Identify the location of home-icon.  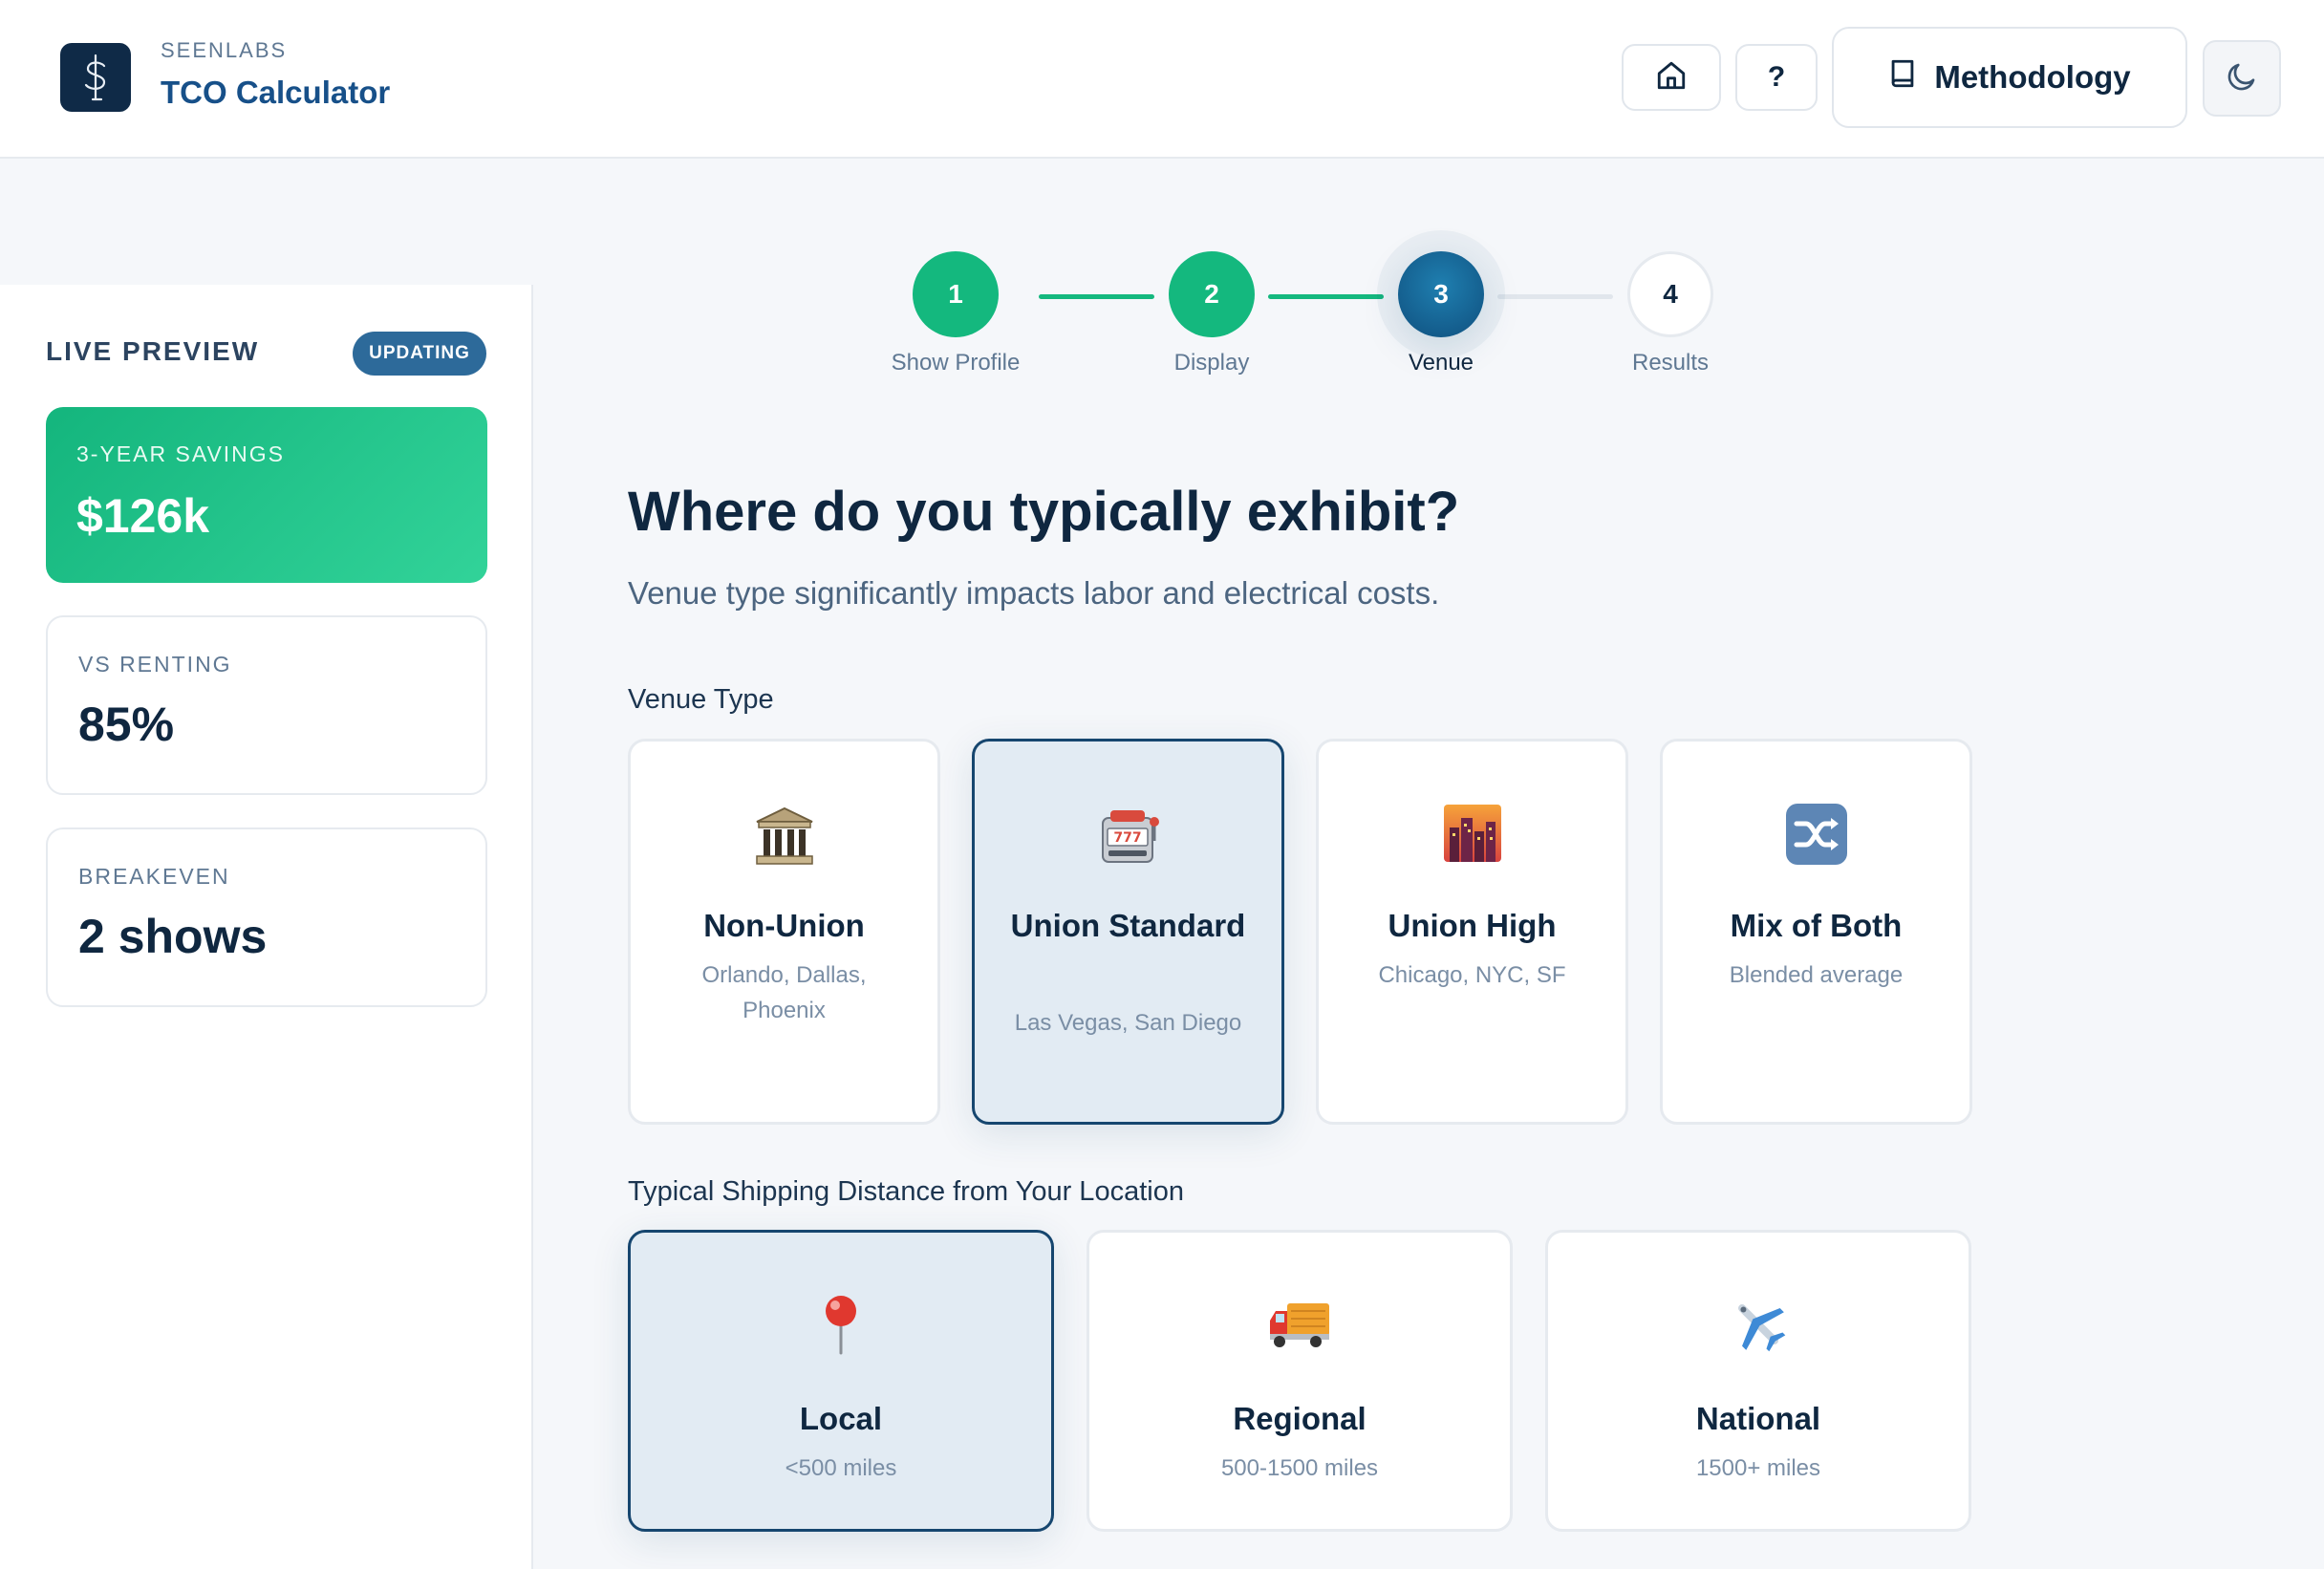
(1671, 78).